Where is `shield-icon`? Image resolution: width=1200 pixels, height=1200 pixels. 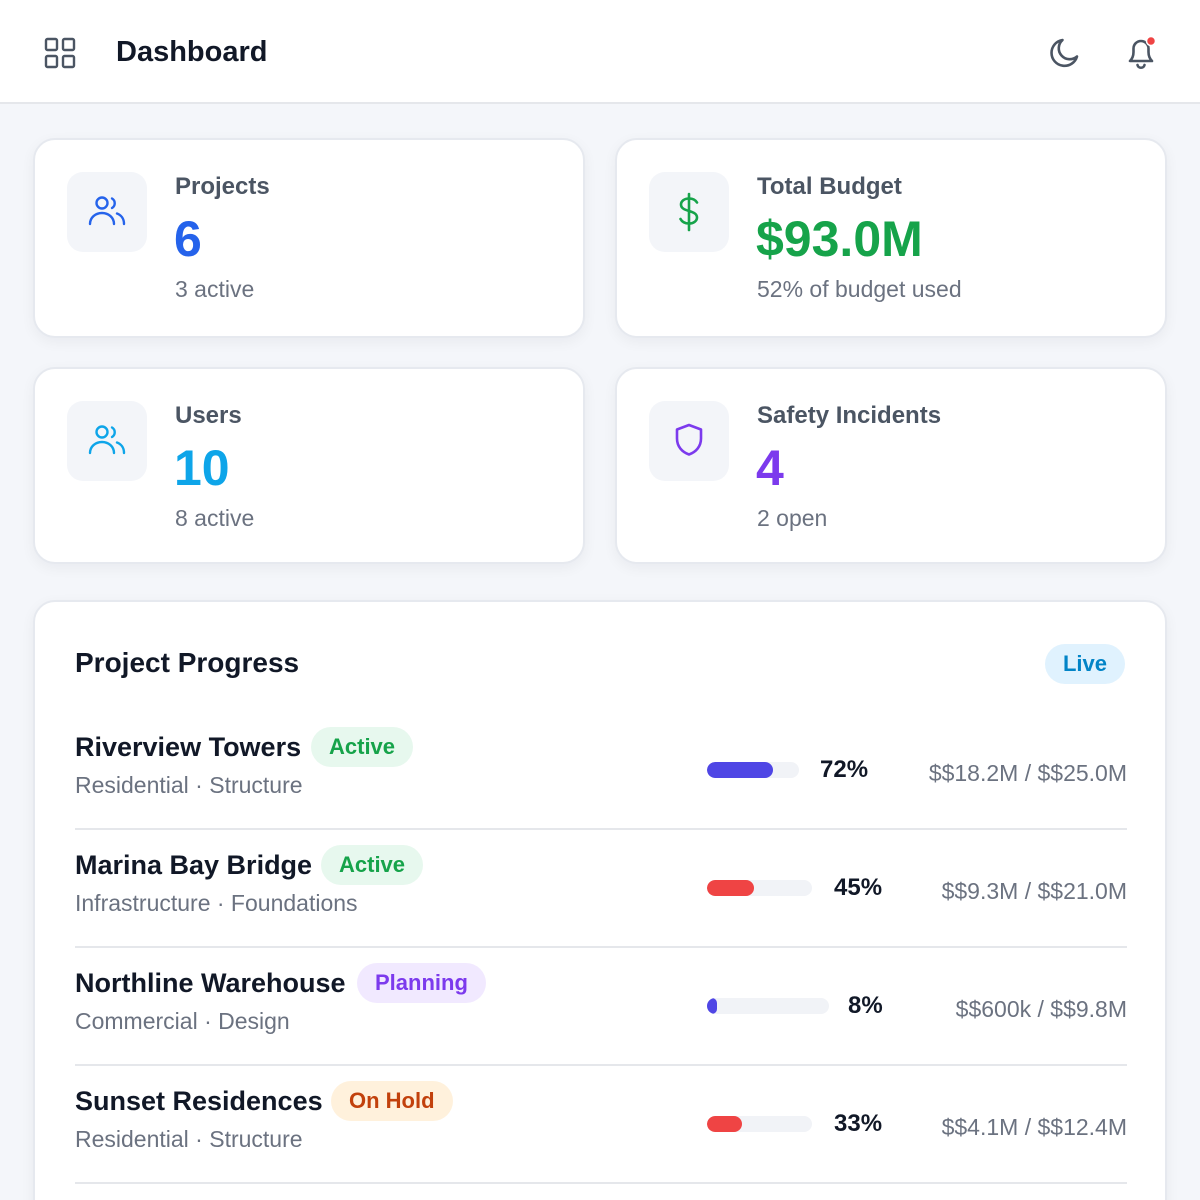 shield-icon is located at coordinates (689, 439).